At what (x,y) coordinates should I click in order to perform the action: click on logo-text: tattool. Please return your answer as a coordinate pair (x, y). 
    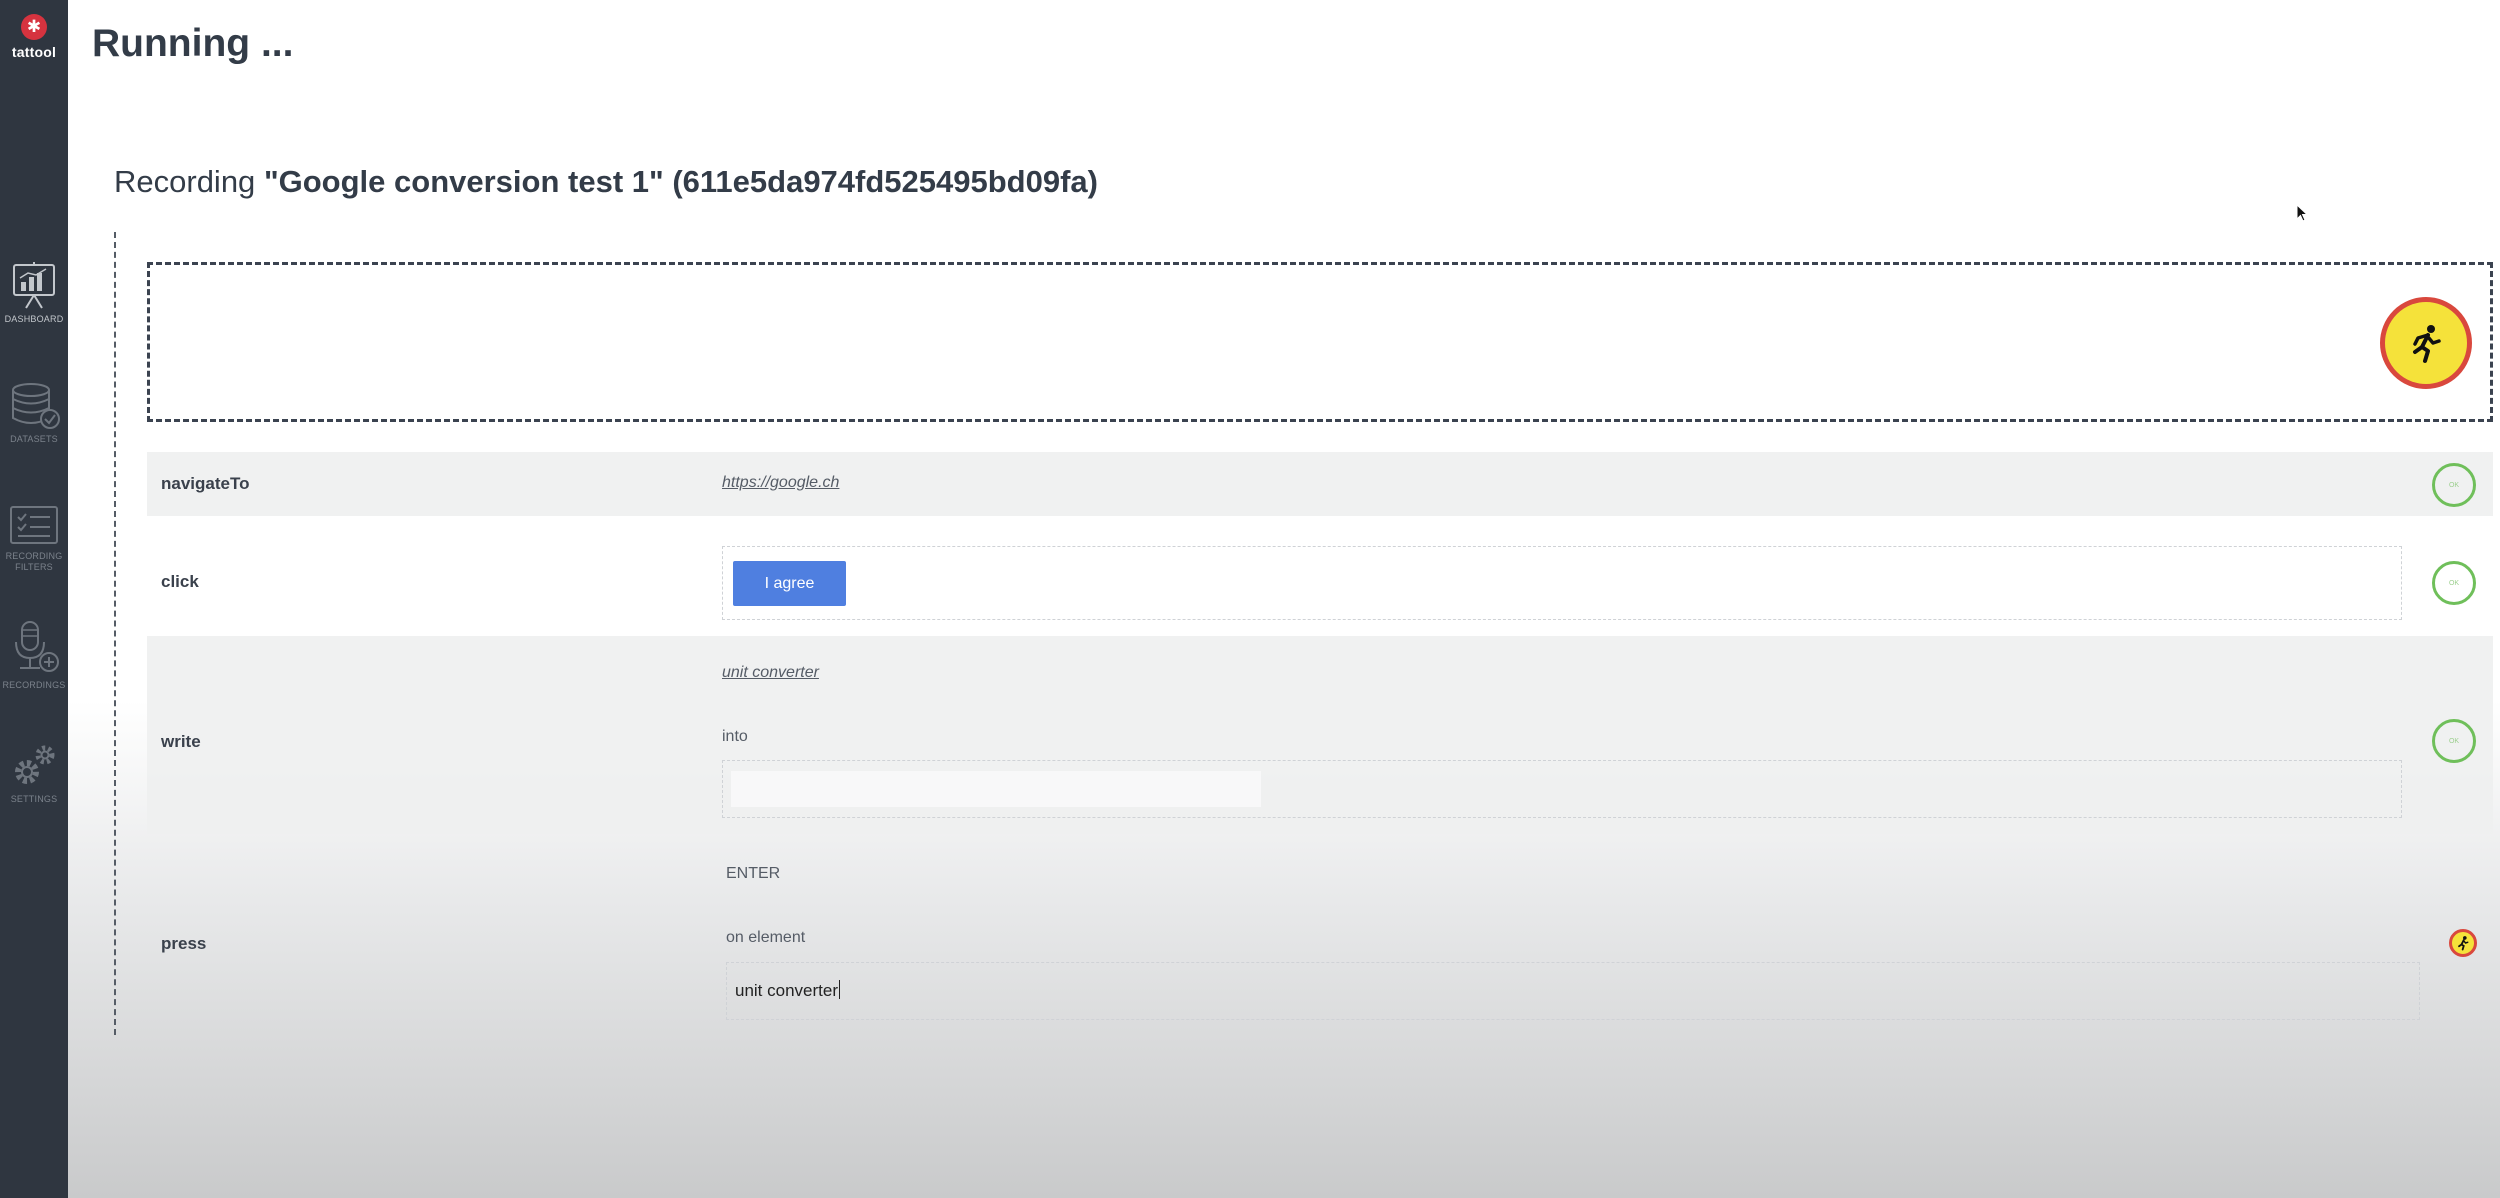
    Looking at the image, I should click on (34, 52).